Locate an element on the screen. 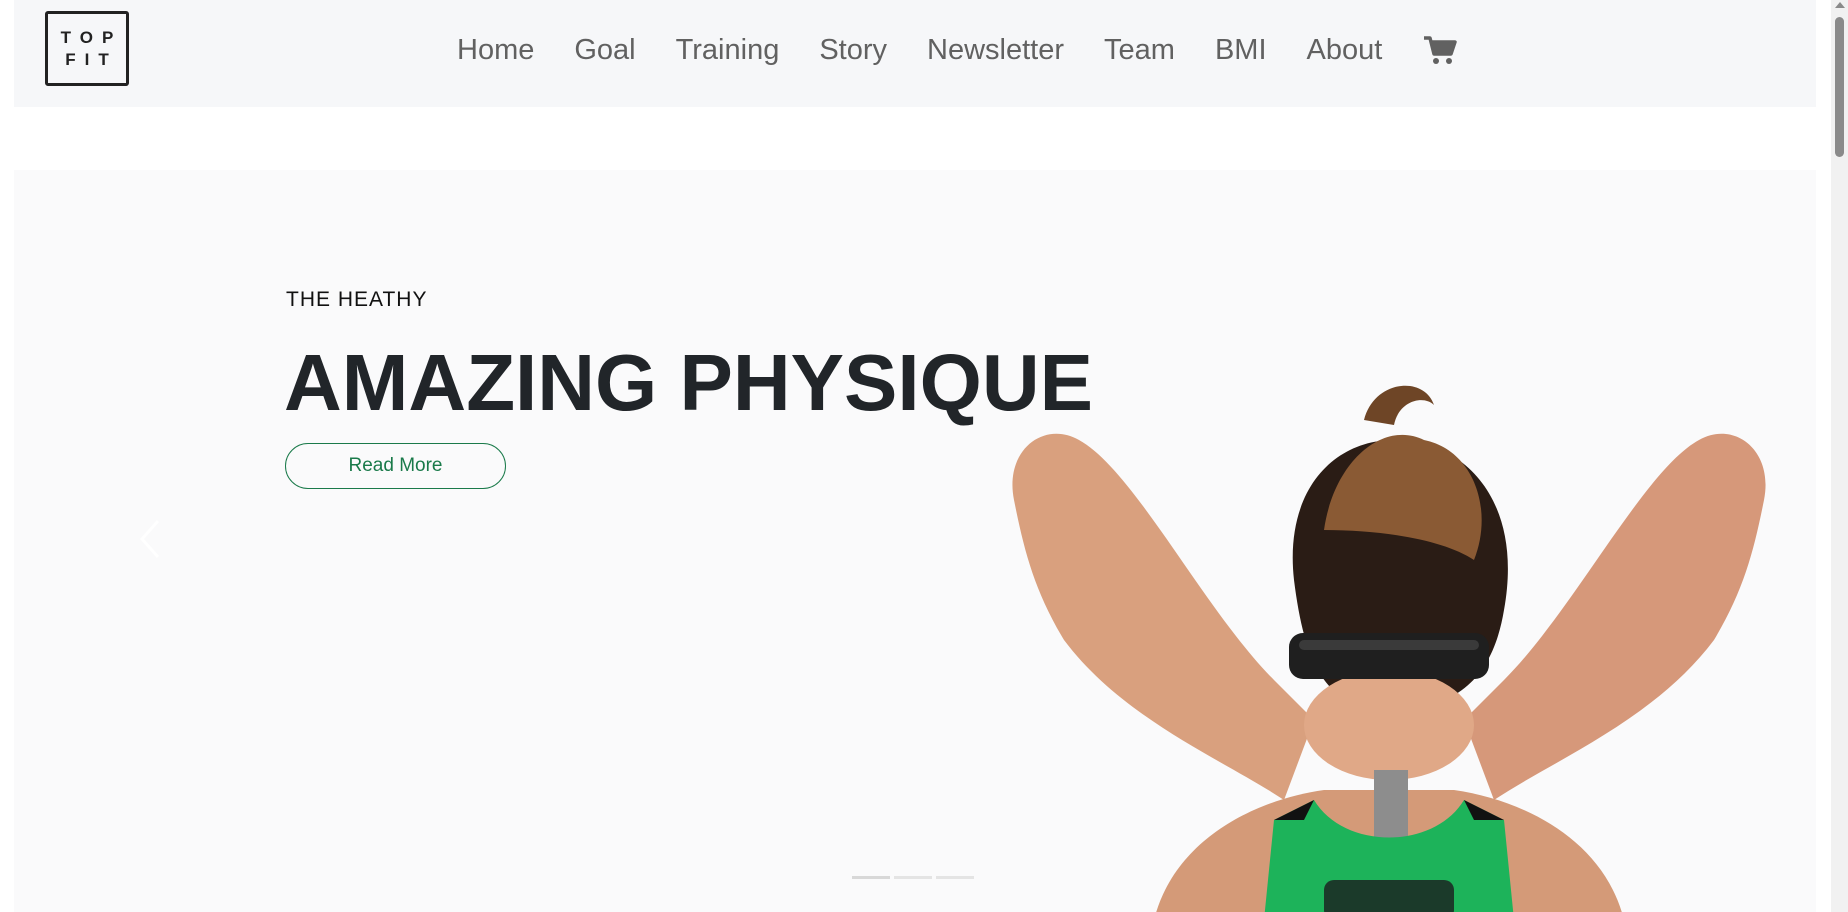 The width and height of the screenshot is (1848, 912). logo: TOP FIT is located at coordinates (87, 48).